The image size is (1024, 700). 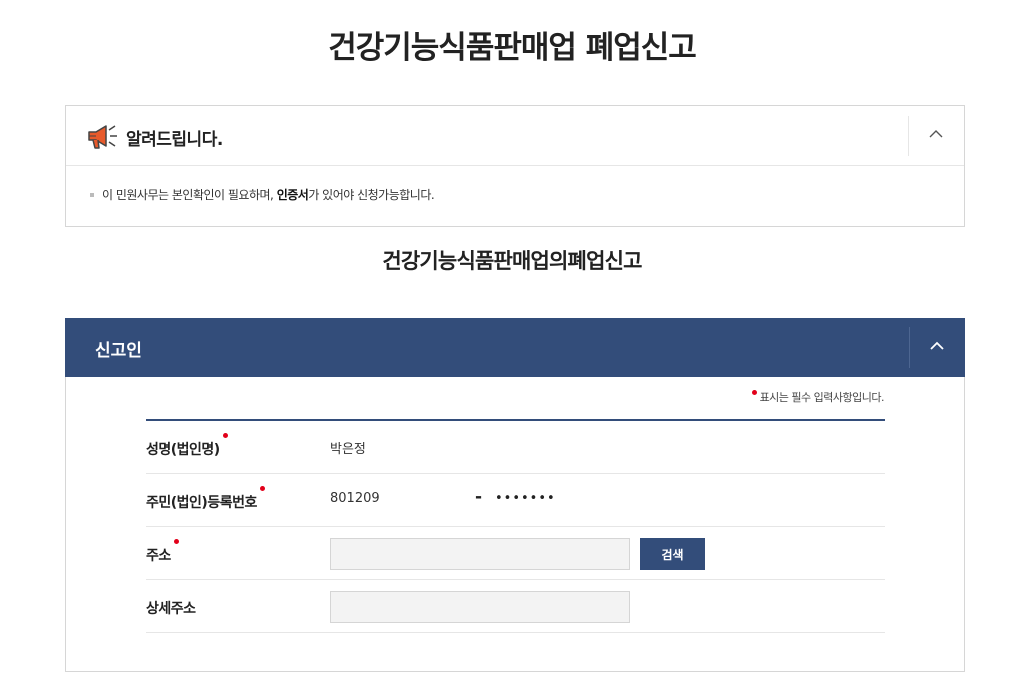 I want to click on required-note: 표시는 필수 입력사항입니다., so click(x=818, y=397).